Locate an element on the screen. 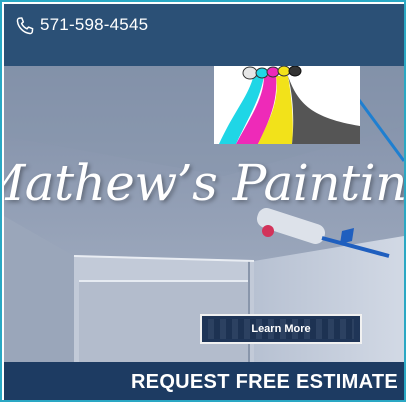 The height and width of the screenshot is (402, 406). hero-headline: Mathew’s Painting is located at coordinates (204, 183).